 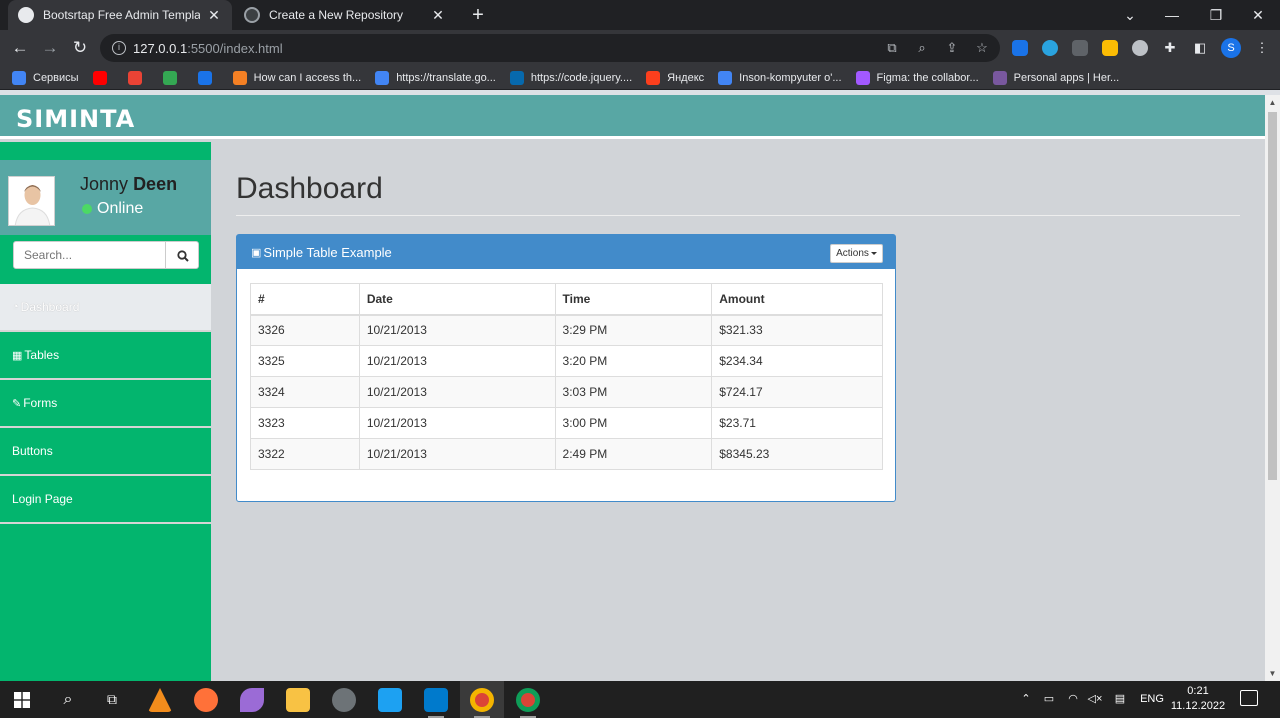 What do you see at coordinates (252, 700) in the screenshot?
I see `feather-app-icon` at bounding box center [252, 700].